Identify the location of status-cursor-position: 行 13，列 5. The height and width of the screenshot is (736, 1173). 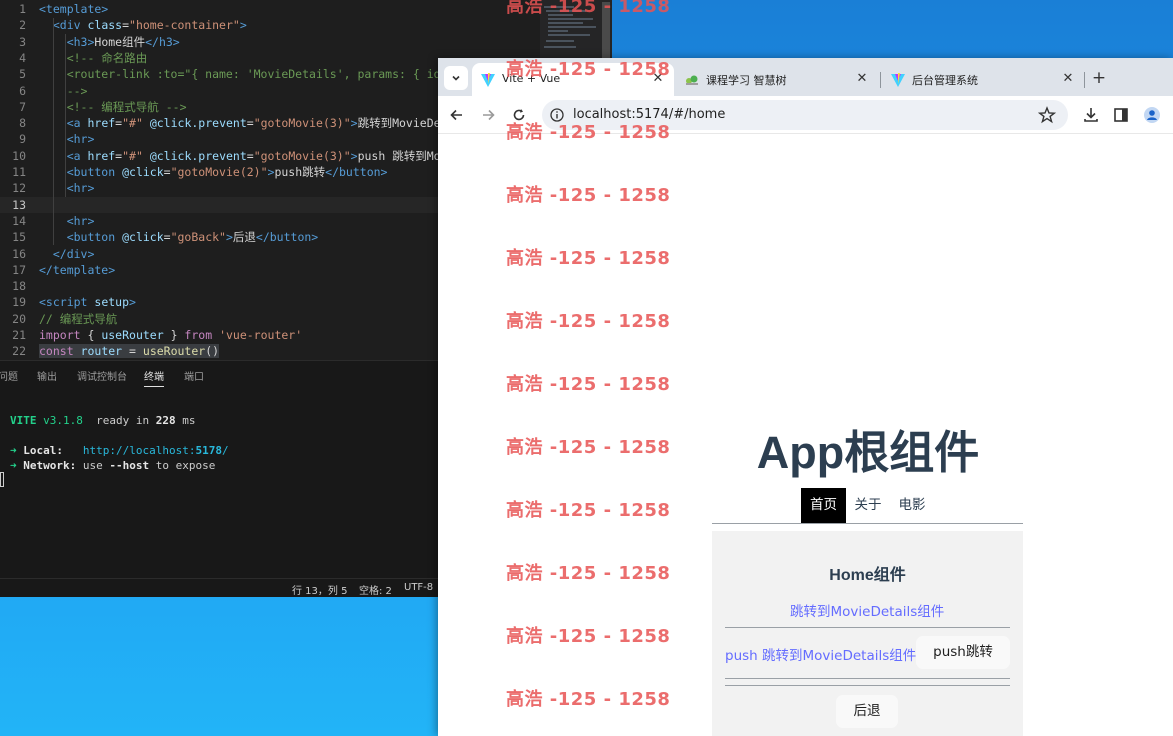
(319, 589).